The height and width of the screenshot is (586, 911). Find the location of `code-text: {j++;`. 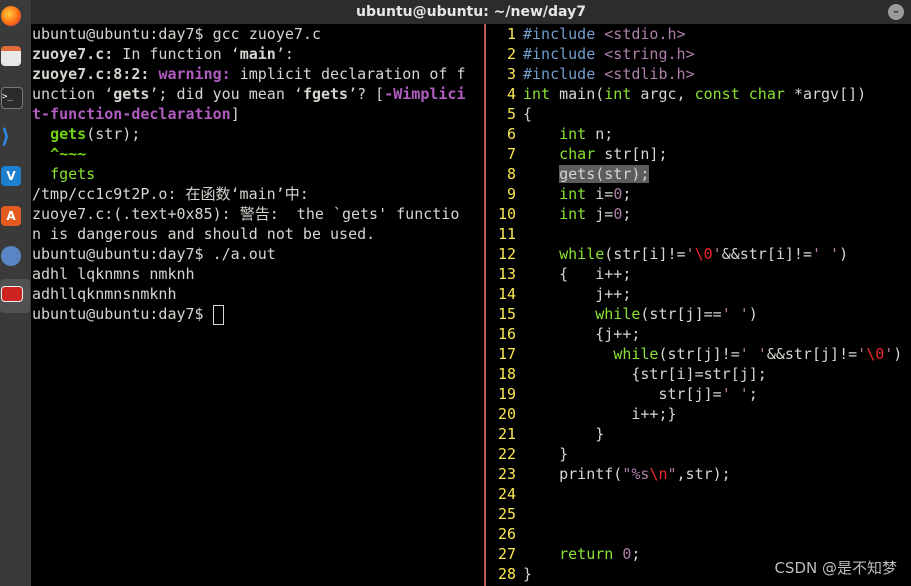

code-text: {j++; is located at coordinates (717, 334).